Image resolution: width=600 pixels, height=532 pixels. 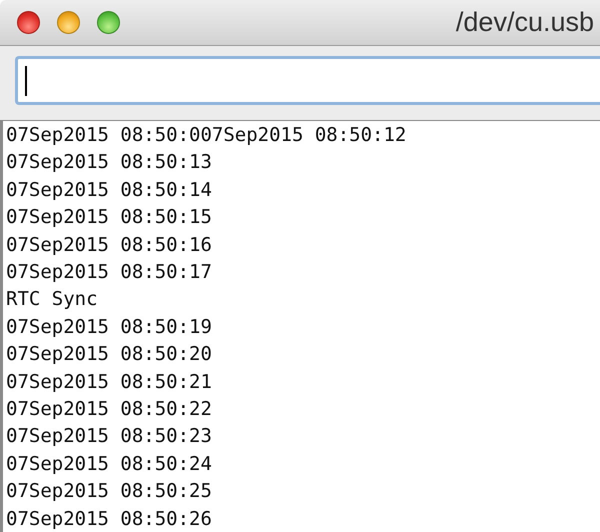 What do you see at coordinates (109, 245) in the screenshot?
I see `output-line: 07Sep2015 08:50:16` at bounding box center [109, 245].